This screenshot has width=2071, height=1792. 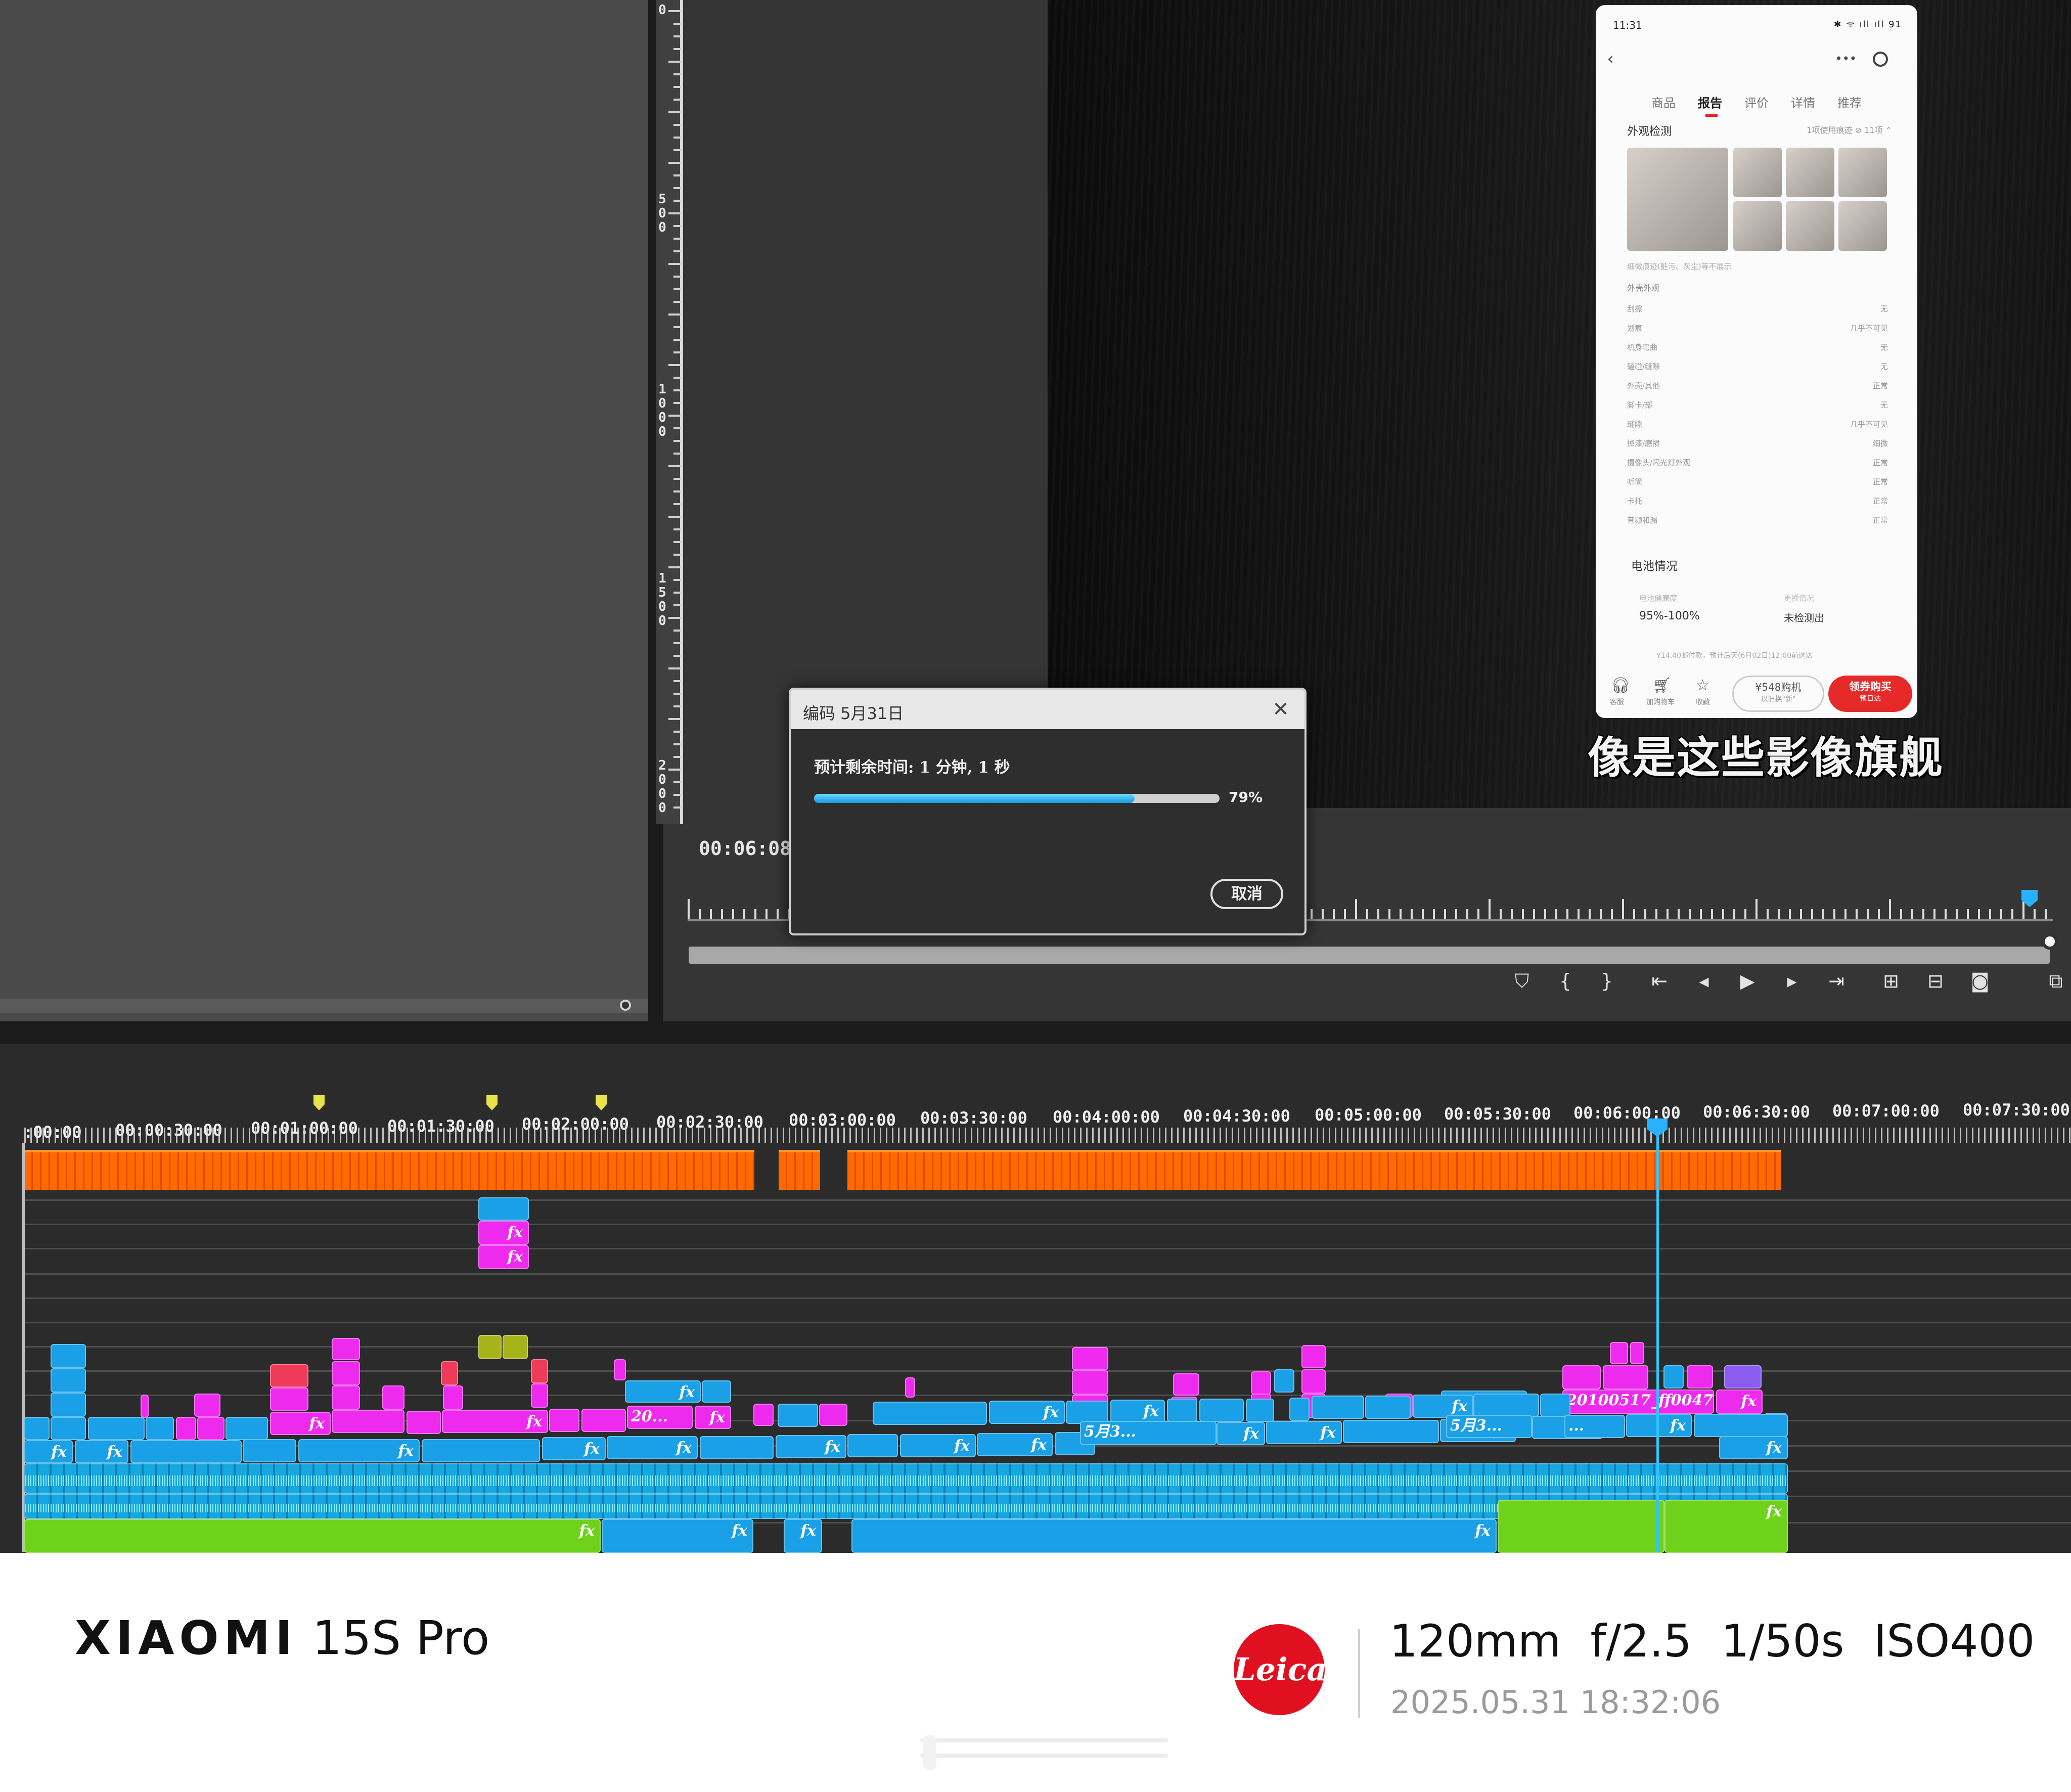 What do you see at coordinates (2050, 941) in the screenshot?
I see `scrollbar-handle` at bounding box center [2050, 941].